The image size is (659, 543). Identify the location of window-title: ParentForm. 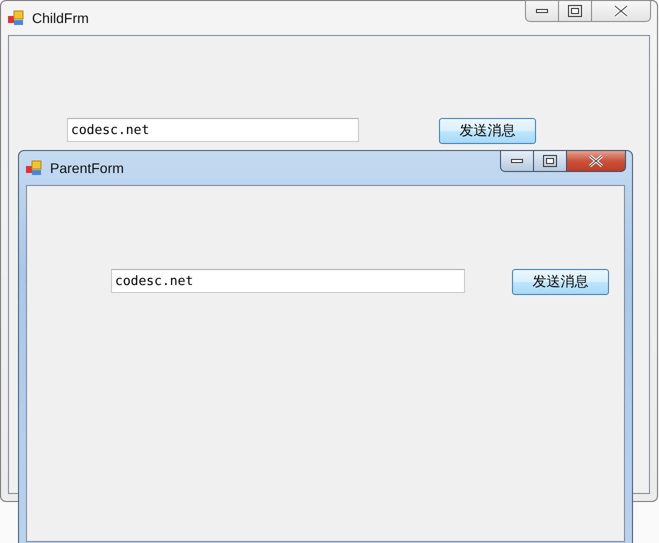
(87, 168).